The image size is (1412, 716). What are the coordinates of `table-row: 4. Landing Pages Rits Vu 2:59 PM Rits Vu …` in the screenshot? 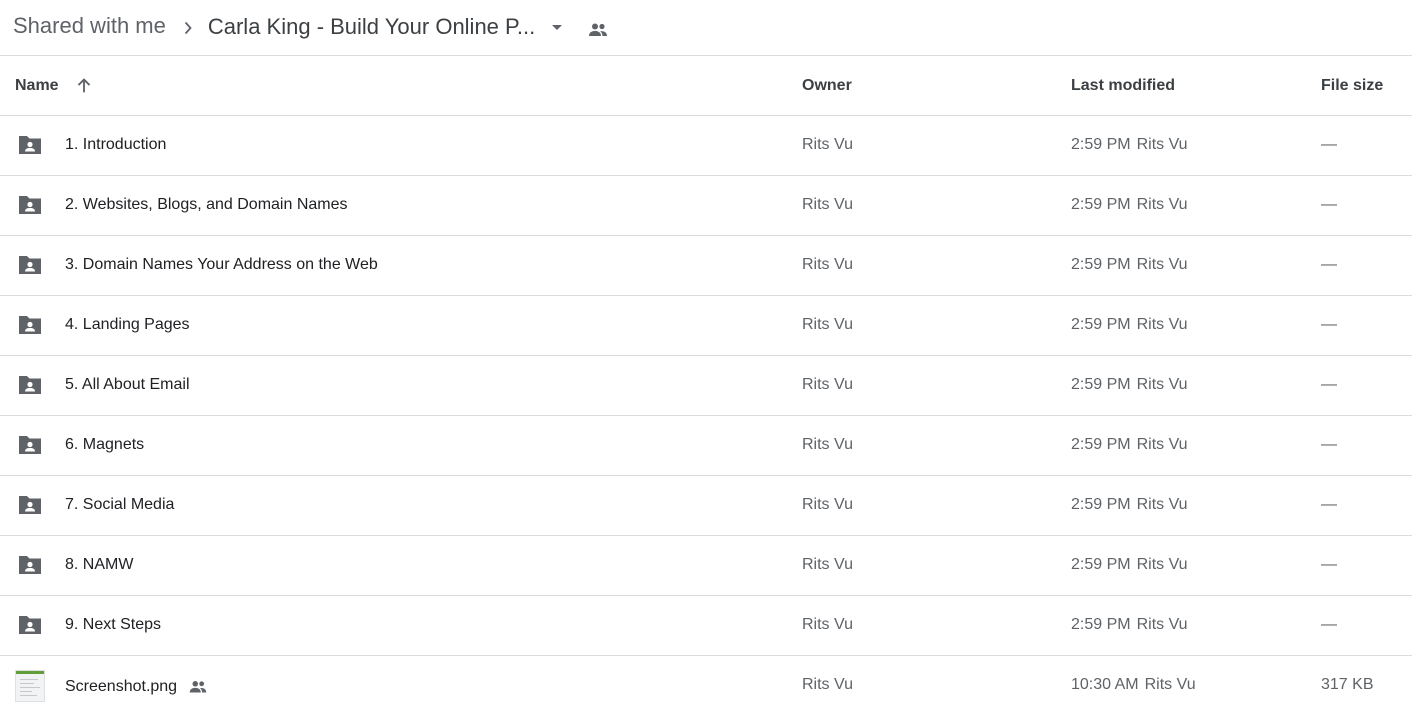 It's located at (706, 326).